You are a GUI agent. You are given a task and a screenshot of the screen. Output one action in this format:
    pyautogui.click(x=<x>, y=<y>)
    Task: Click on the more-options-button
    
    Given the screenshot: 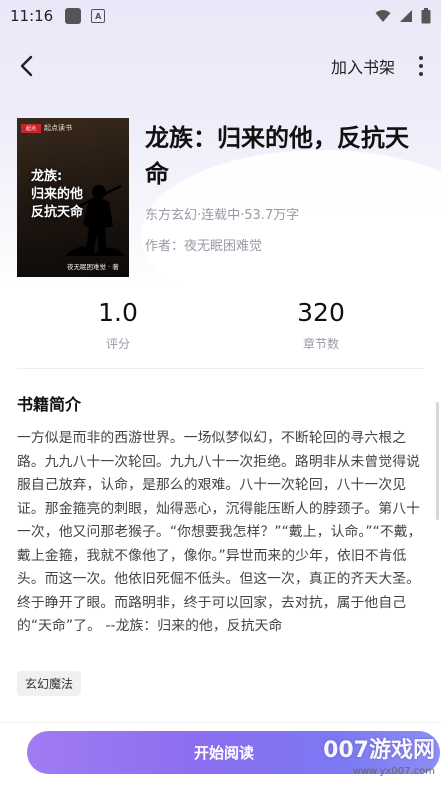 What is the action you would take?
    pyautogui.click(x=421, y=66)
    